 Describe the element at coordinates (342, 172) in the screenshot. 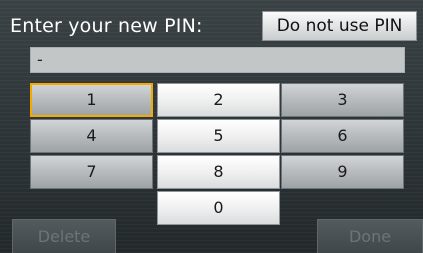

I see `key-9-button: 9` at that location.